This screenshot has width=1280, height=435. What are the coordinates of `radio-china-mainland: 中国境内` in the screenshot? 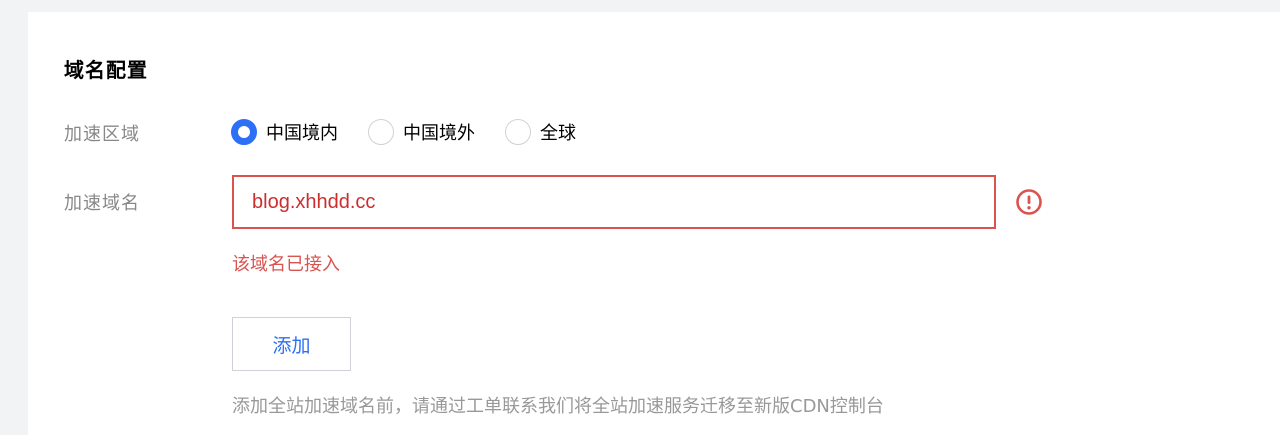 It's located at (284, 132).